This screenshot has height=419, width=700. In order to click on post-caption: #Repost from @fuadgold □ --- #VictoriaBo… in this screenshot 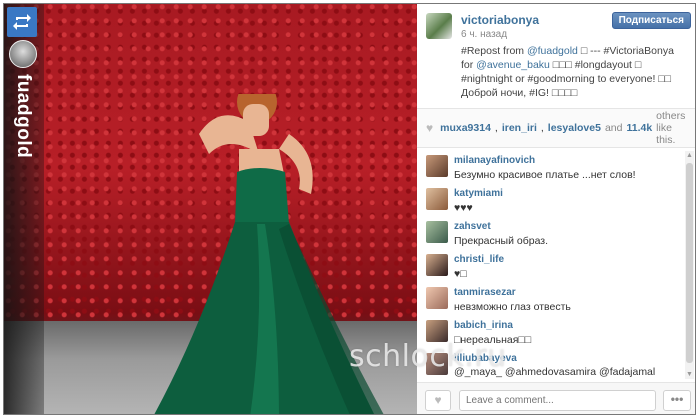, I will do `click(575, 72)`.